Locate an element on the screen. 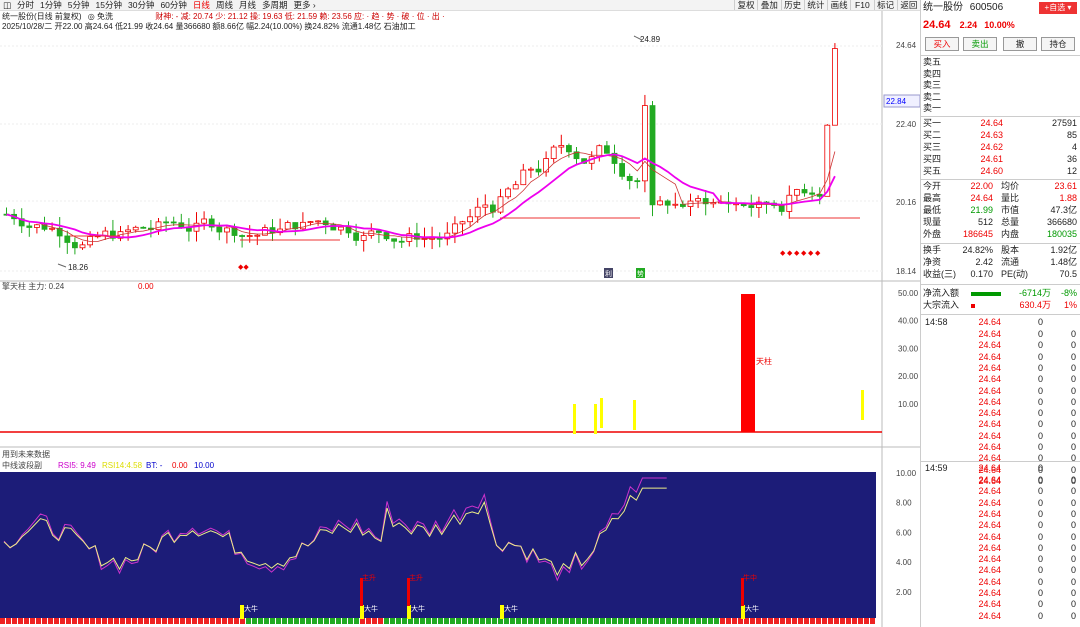 The height and width of the screenshot is (627, 1080). stock-price-line: 24.64 2.24 10.00% is located at coordinates (1000, 25).